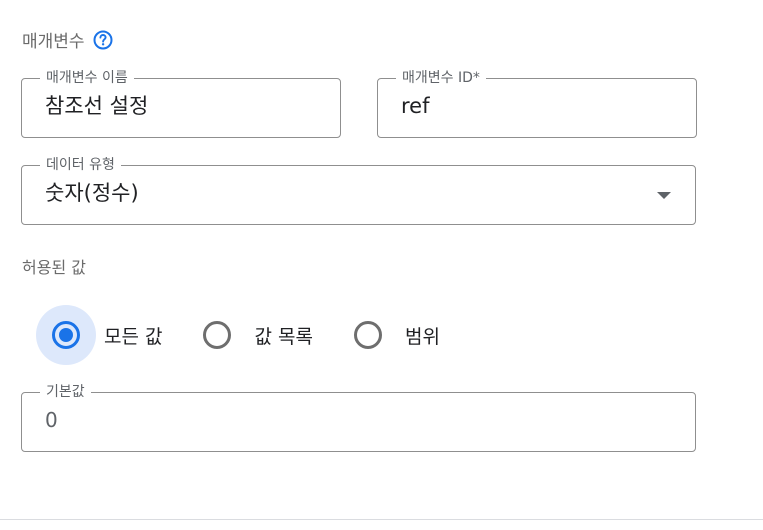 The image size is (763, 530). I want to click on radio-button-checked-icon, so click(66, 335).